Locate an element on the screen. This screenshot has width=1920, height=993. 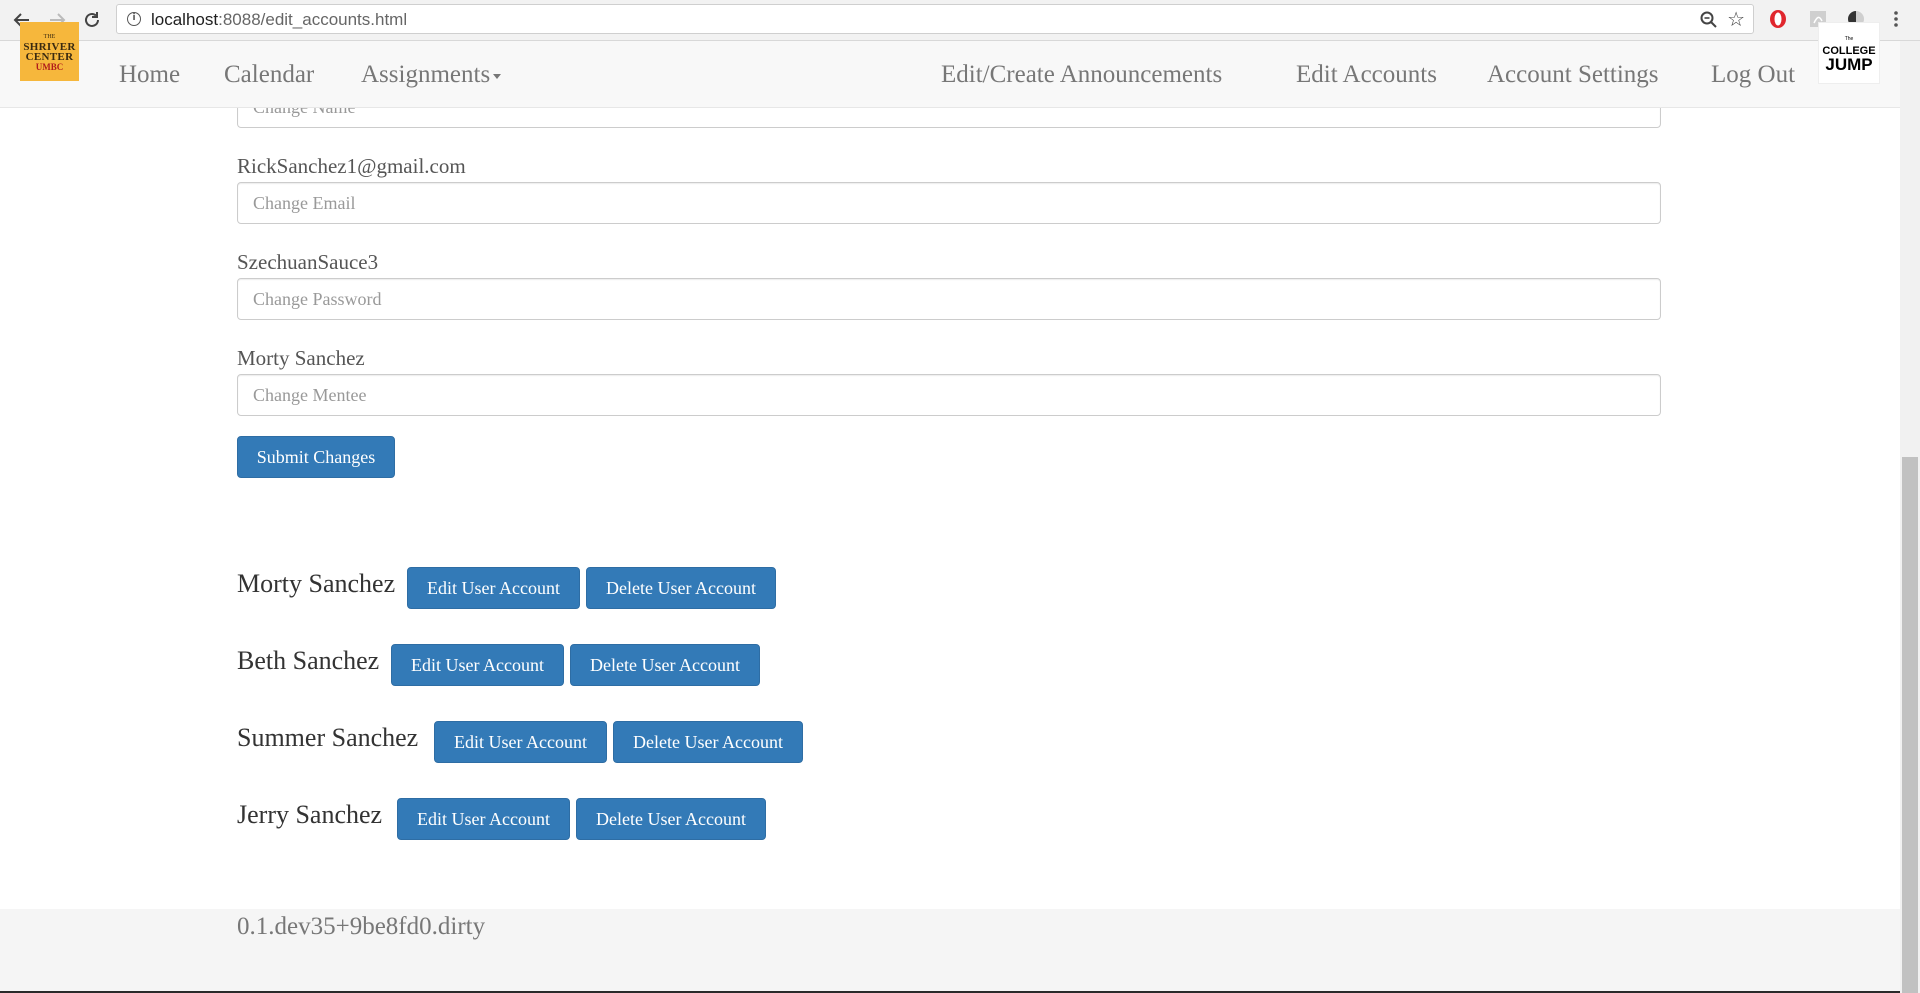
page-footer: 0.1.dev35+9be8fd0.dirty is located at coordinates (950, 950).